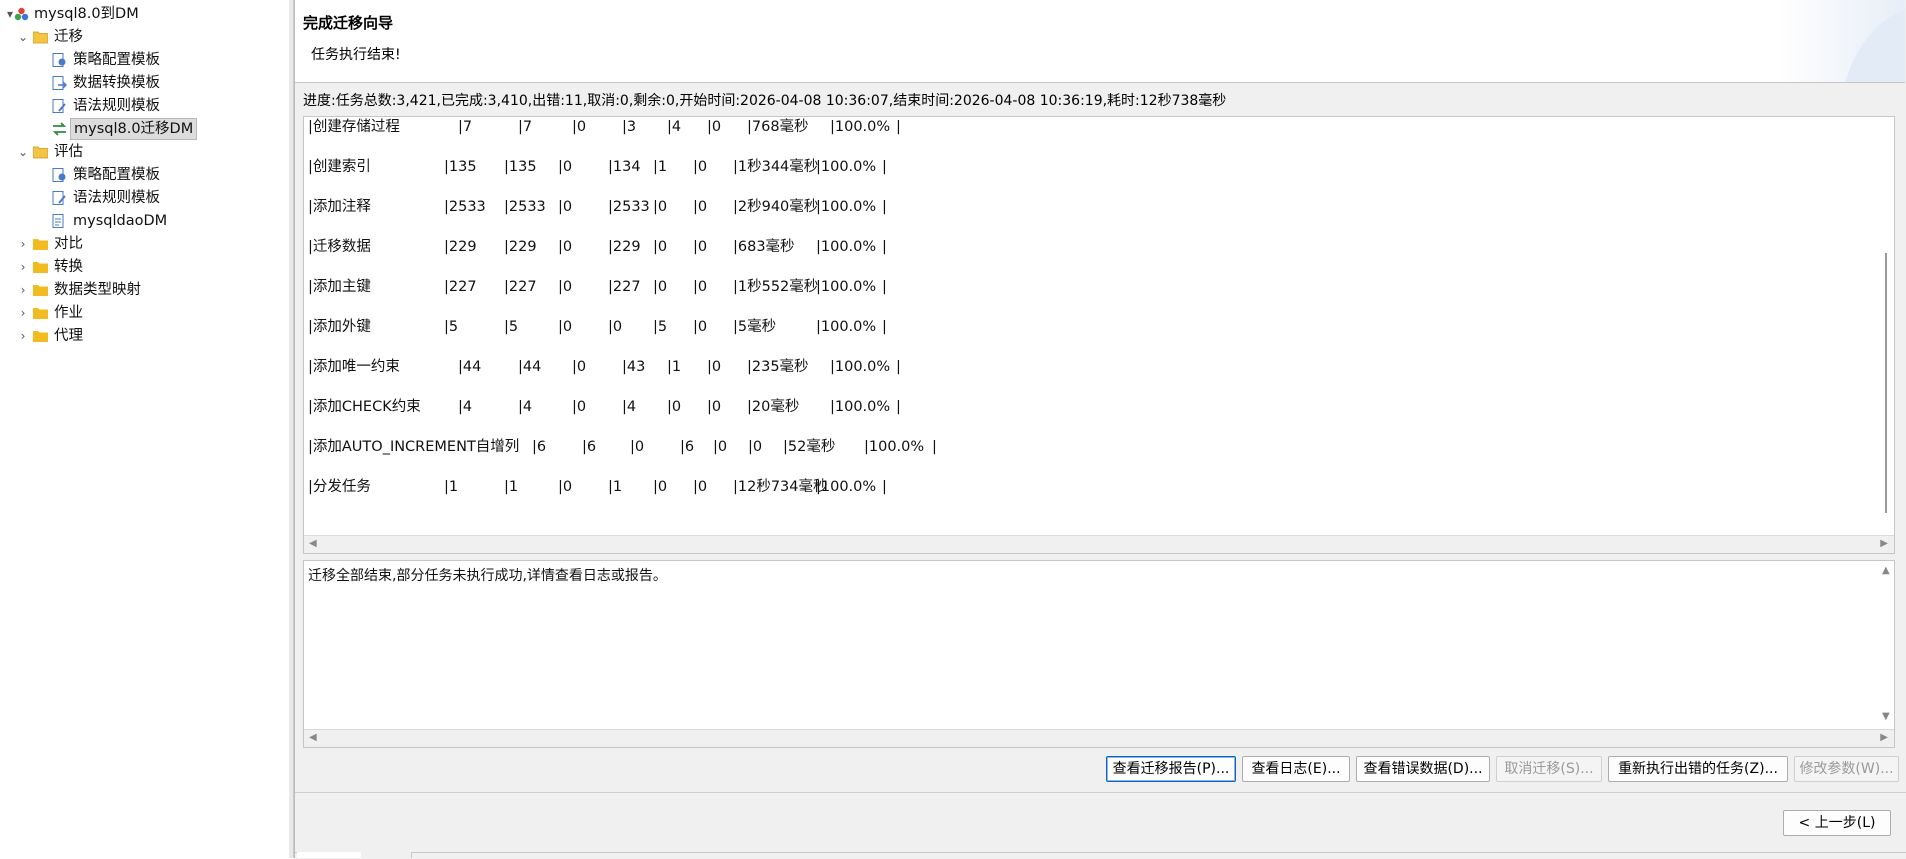  I want to click on tree-item-migrate-strategy: 策略配置模板, so click(140, 60).